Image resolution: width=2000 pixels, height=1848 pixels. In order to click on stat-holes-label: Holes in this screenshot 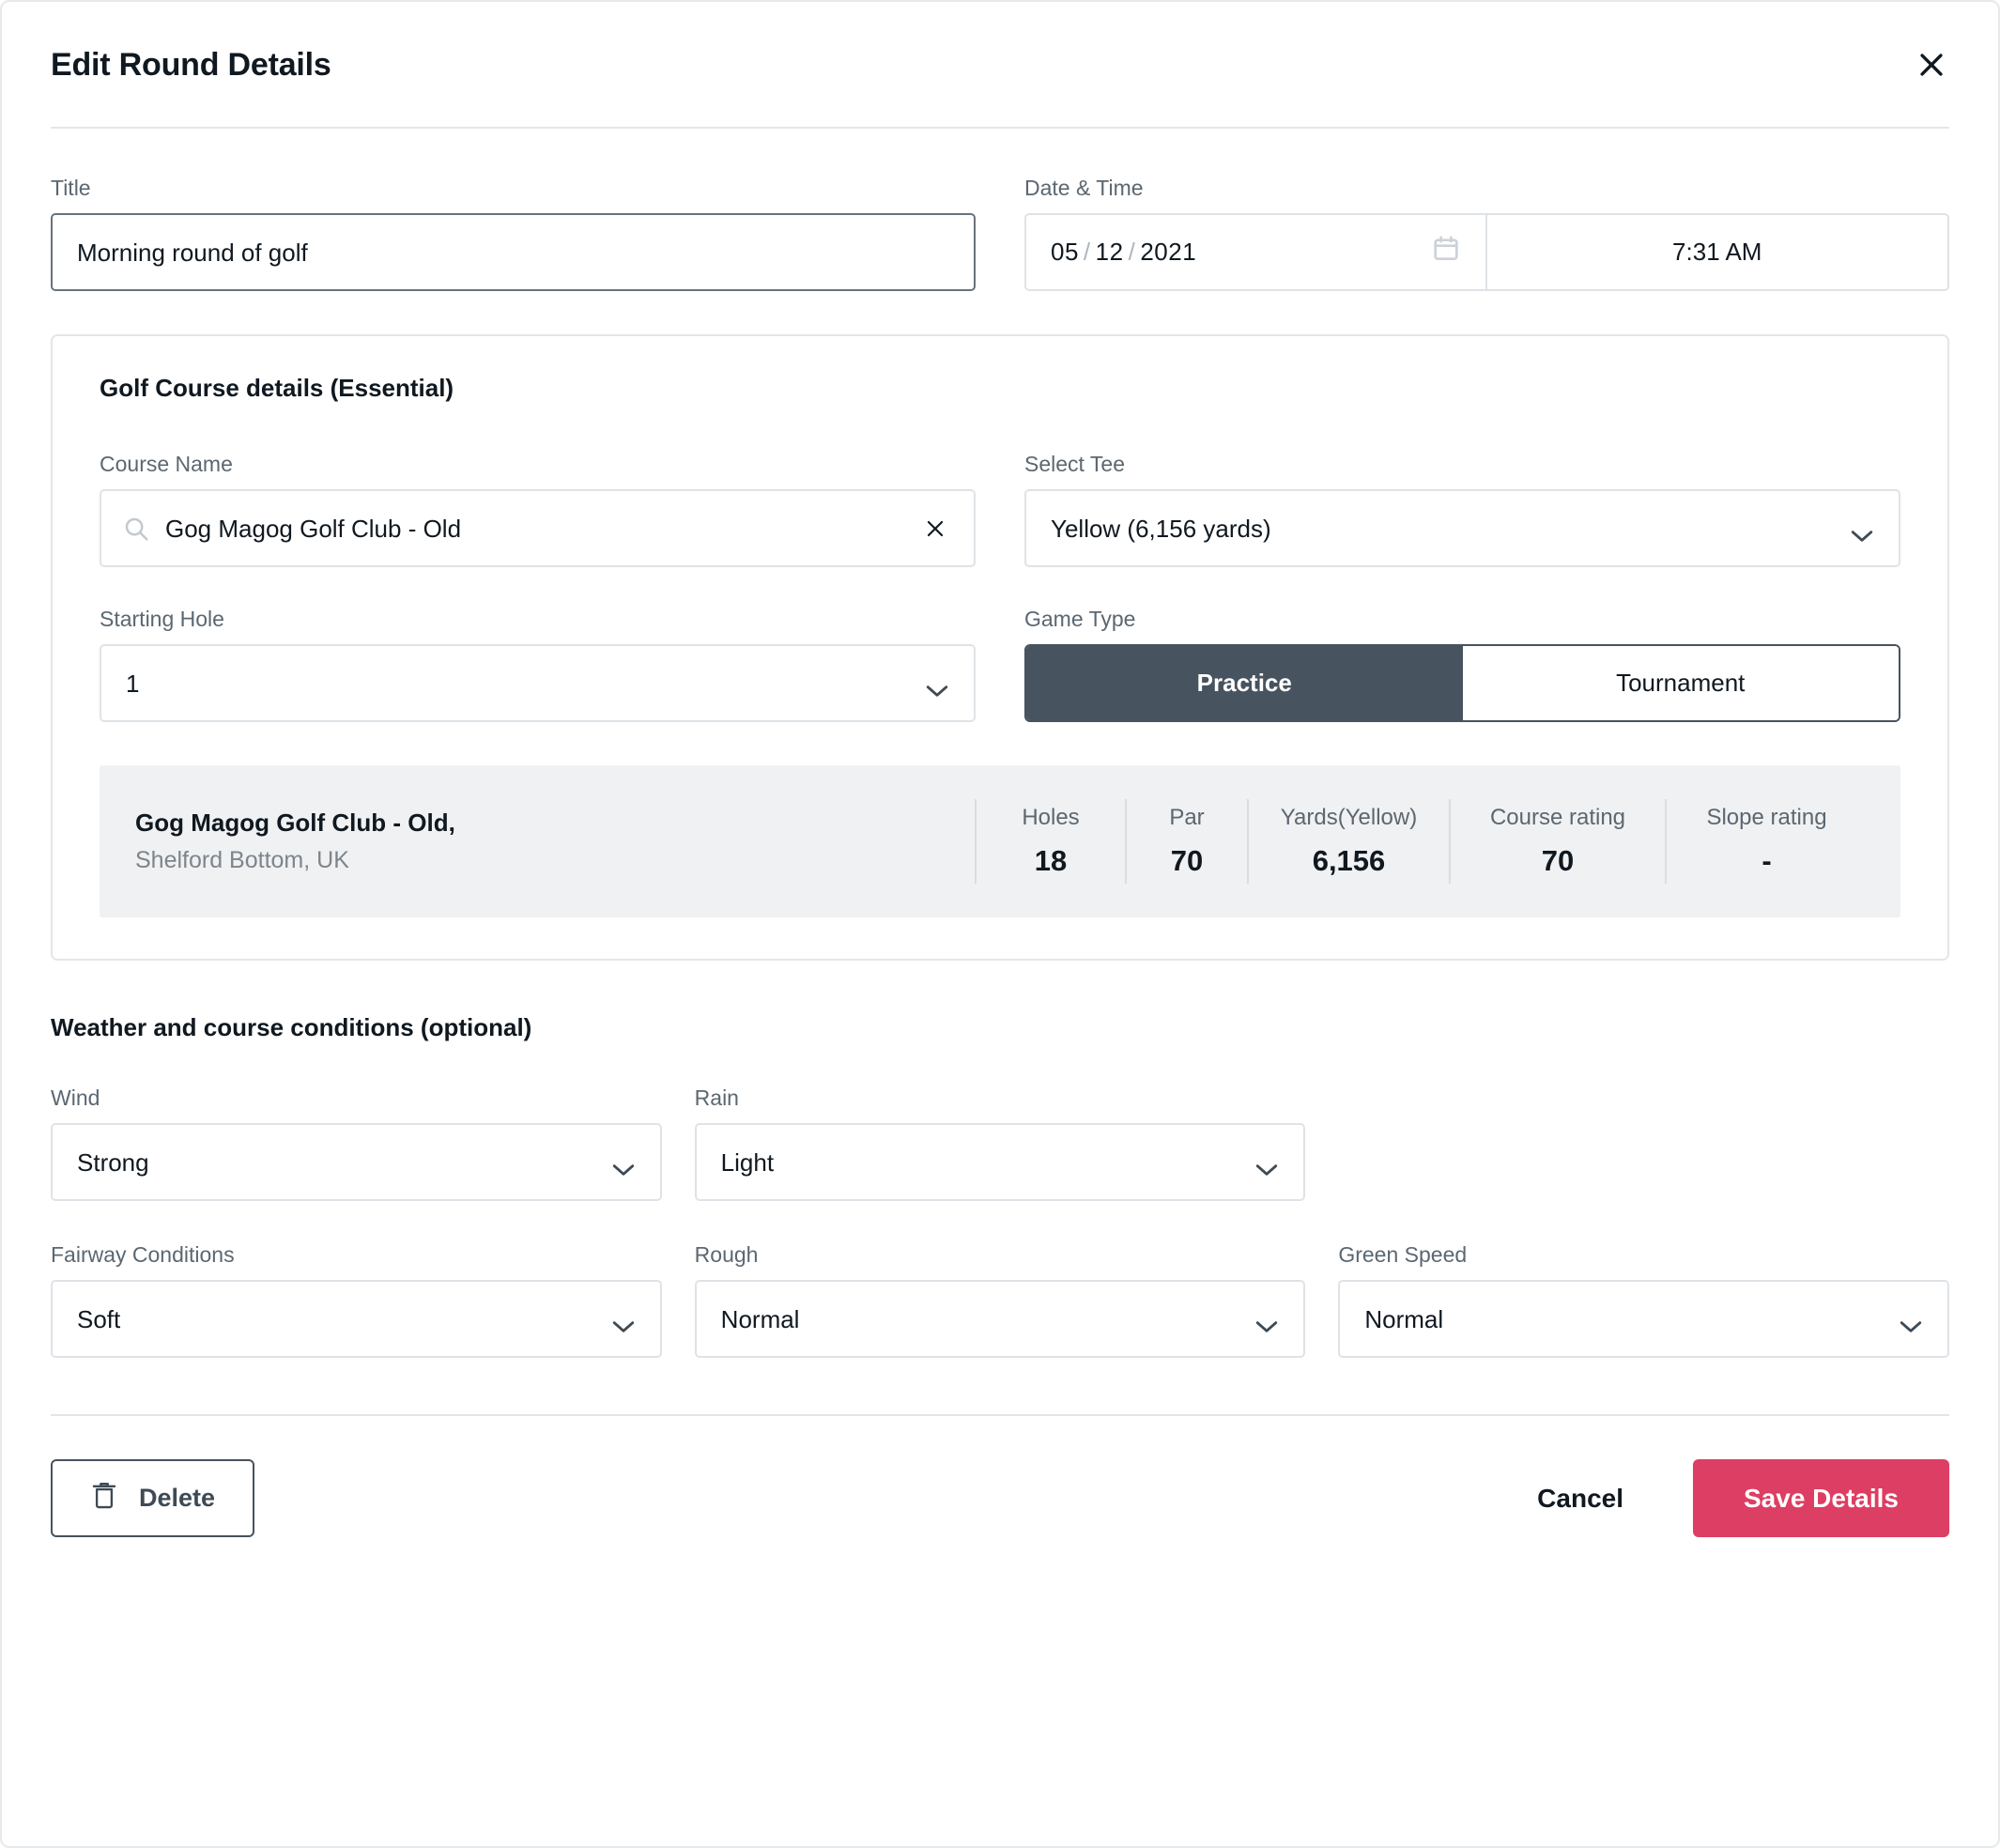, I will do `click(1051, 817)`.